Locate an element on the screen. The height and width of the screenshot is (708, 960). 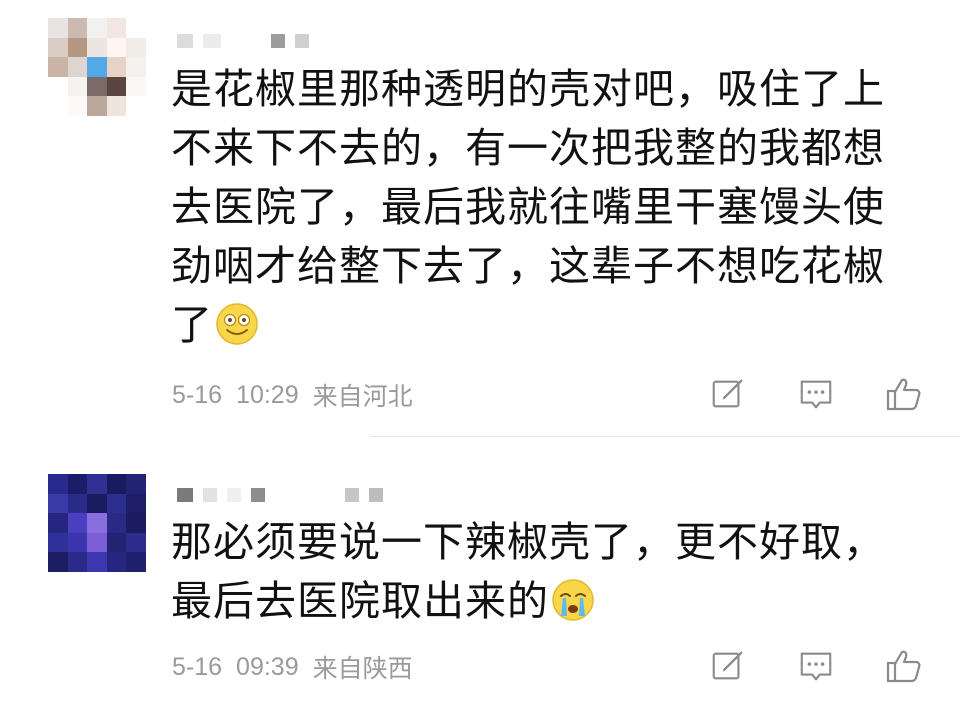
comment-location: 来自陕西 is located at coordinates (362, 669).